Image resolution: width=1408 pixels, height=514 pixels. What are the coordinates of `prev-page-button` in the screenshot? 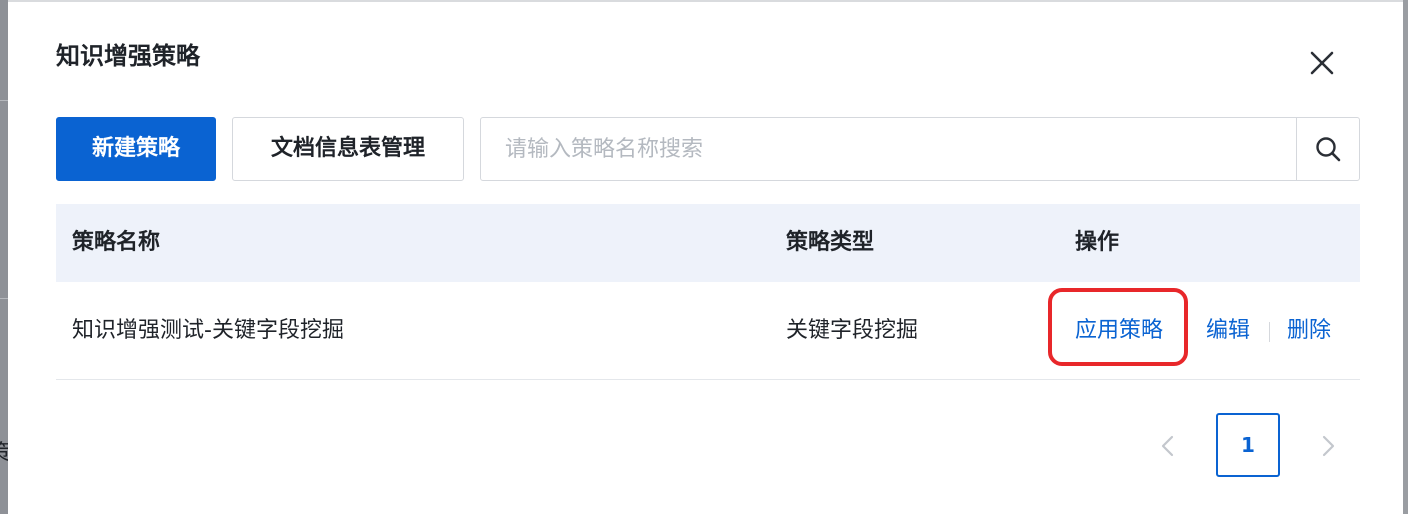 It's located at (1168, 446).